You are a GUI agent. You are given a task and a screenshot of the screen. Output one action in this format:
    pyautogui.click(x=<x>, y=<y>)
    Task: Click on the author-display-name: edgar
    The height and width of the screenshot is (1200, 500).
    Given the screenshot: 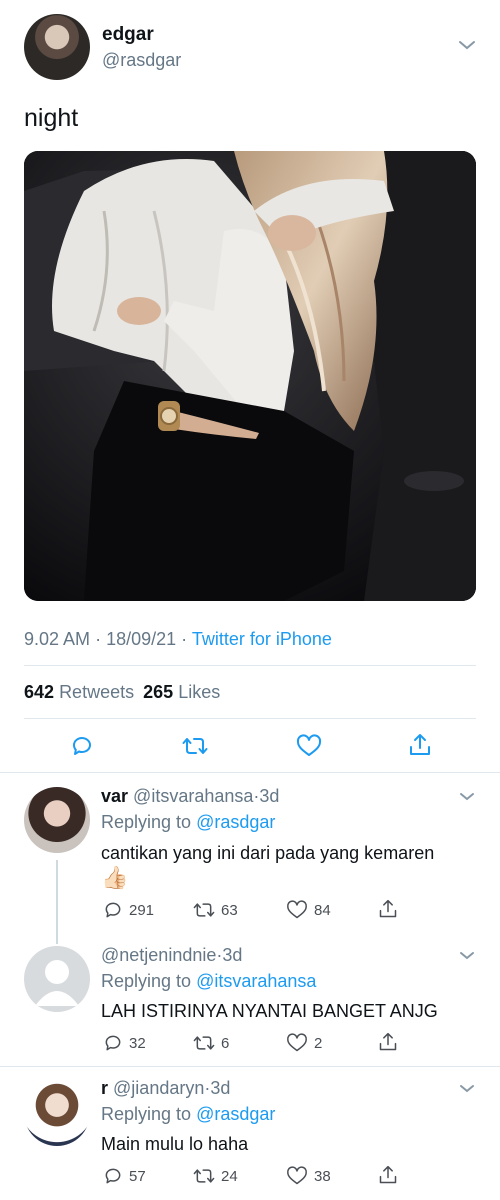 What is the action you would take?
    pyautogui.click(x=128, y=35)
    